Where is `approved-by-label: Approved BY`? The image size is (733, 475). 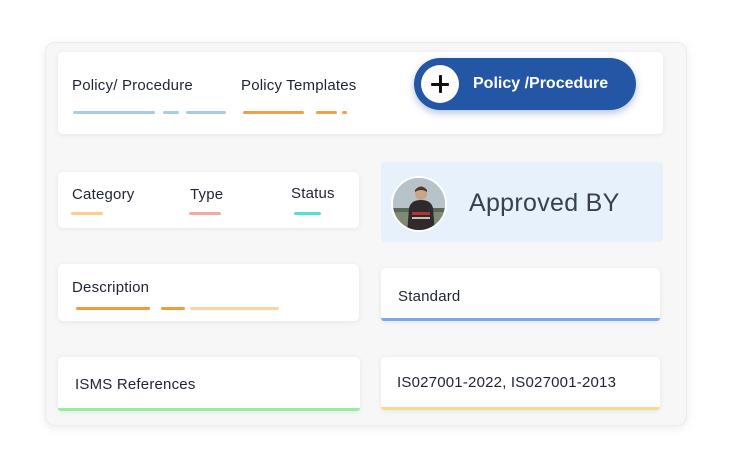
approved-by-label: Approved BY is located at coordinates (544, 203).